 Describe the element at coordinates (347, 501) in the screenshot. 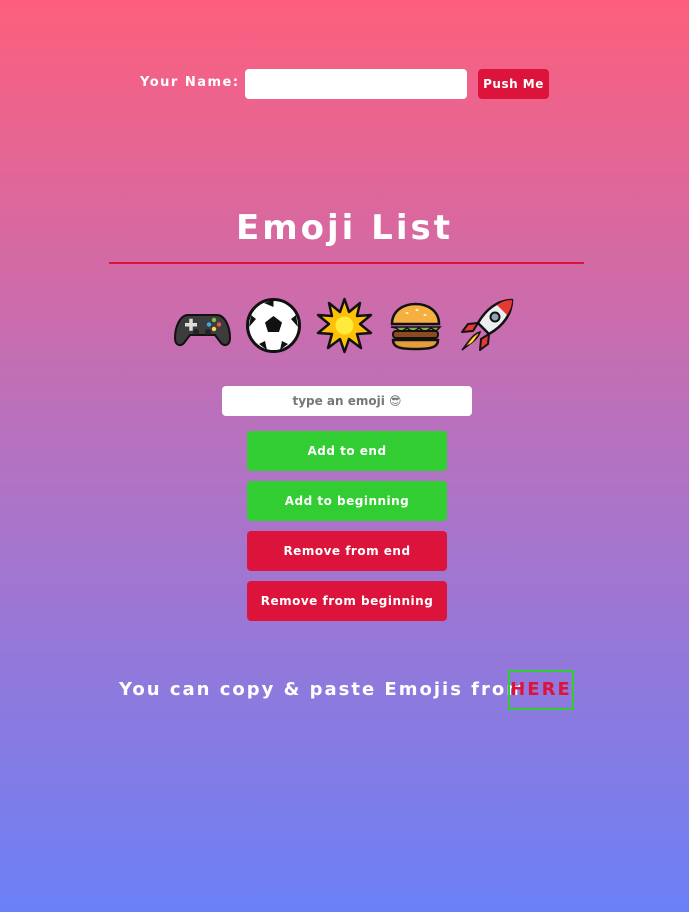

I see `add-to-beginning-button: Add to beginning` at that location.